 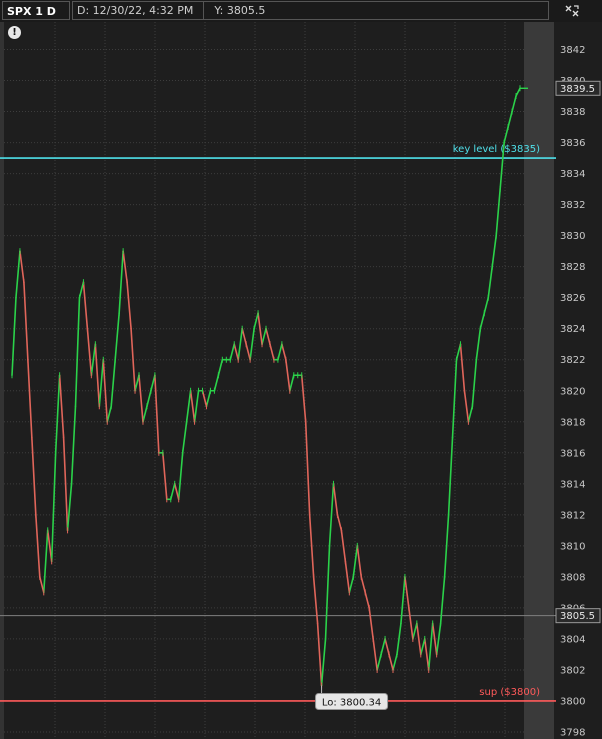 What do you see at coordinates (509, 692) in the screenshot?
I see `support-label: sup ($3800)` at bounding box center [509, 692].